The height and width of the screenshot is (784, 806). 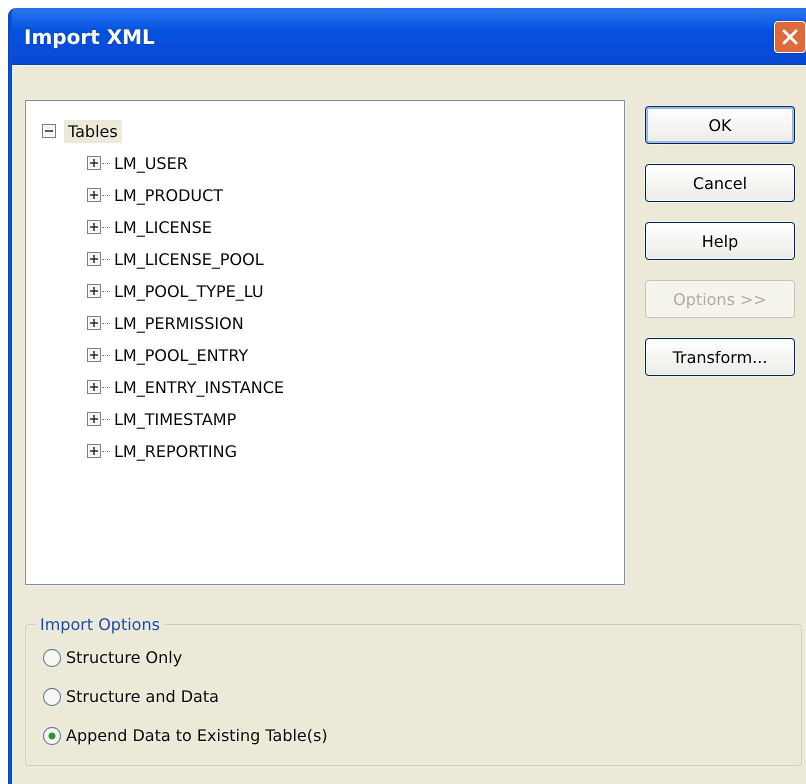 I want to click on tree-item: LM_TIMESTAMP, so click(x=175, y=419).